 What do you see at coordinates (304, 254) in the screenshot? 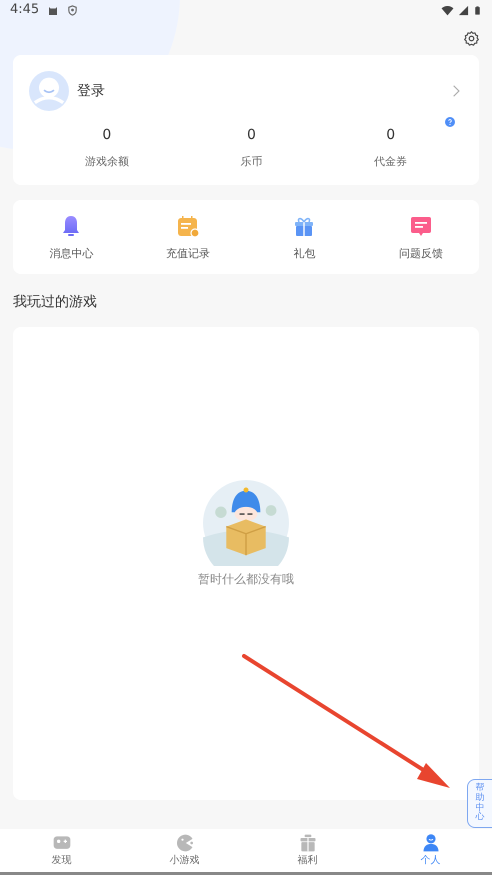
I see `shortcut-label: 礼包` at bounding box center [304, 254].